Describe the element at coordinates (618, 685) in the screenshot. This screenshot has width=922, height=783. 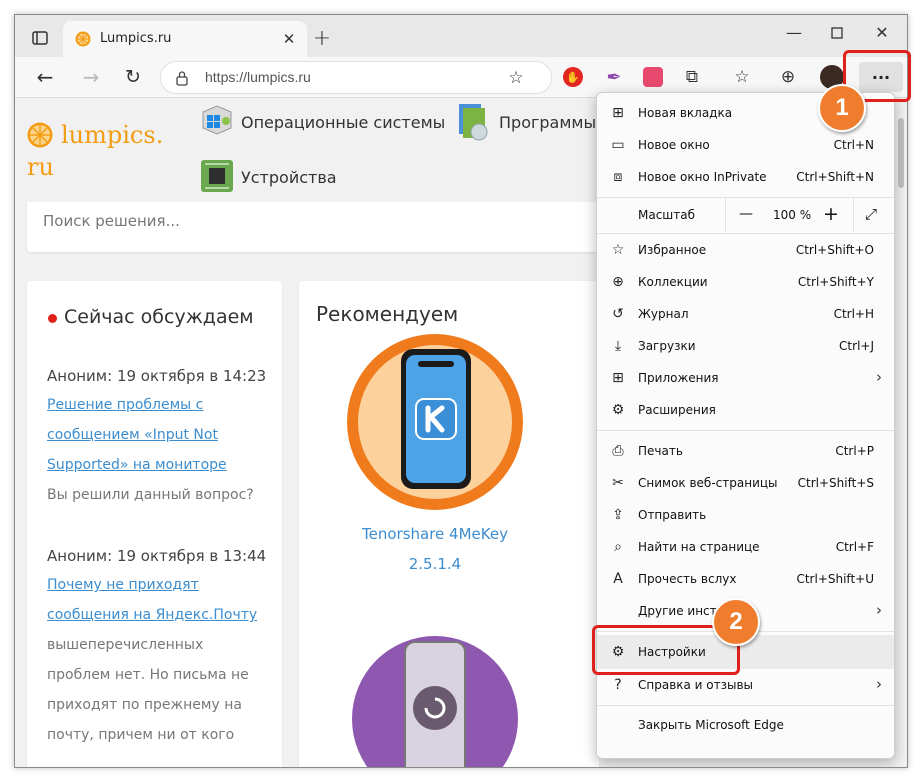
I see `help-icon: ?` at that location.